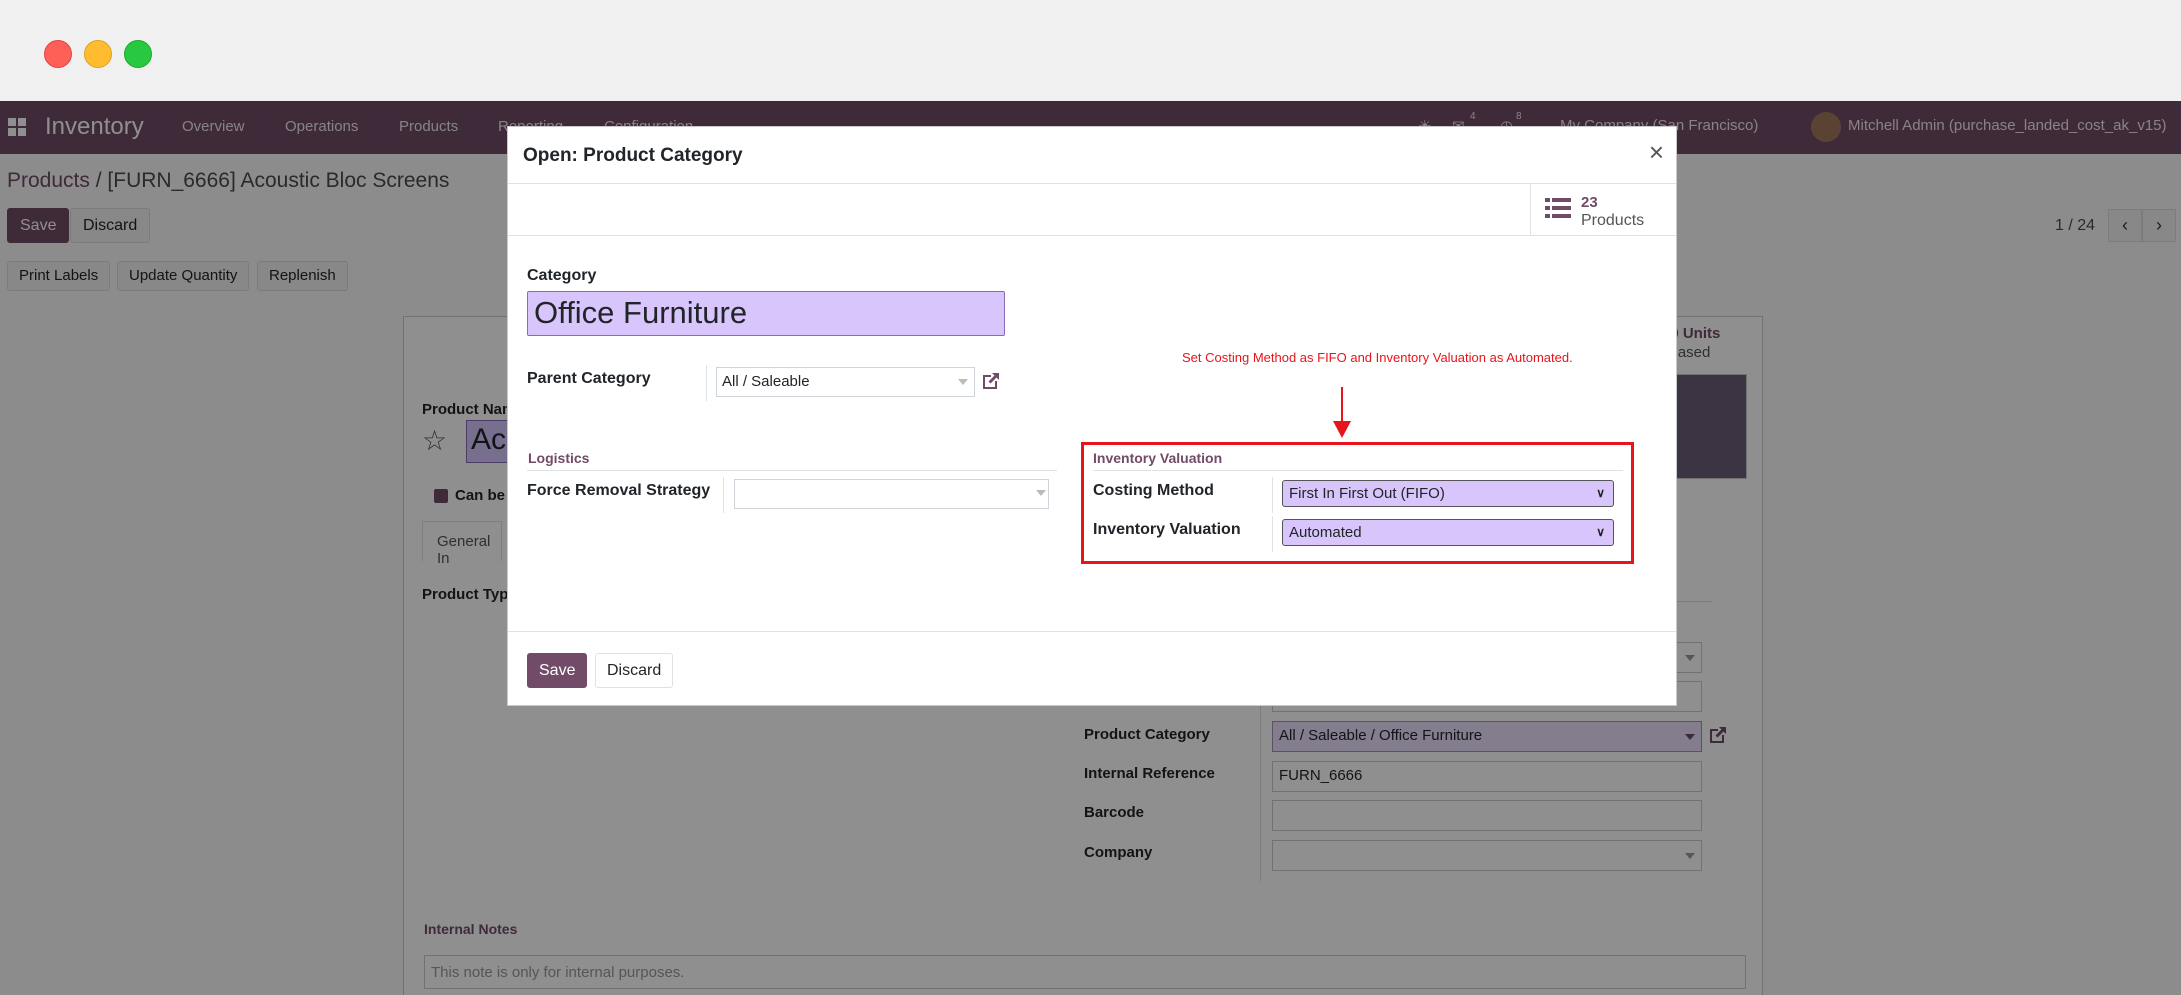 The height and width of the screenshot is (995, 2181). Describe the element at coordinates (891, 494) in the screenshot. I see `force-removal-strategy-field` at that location.